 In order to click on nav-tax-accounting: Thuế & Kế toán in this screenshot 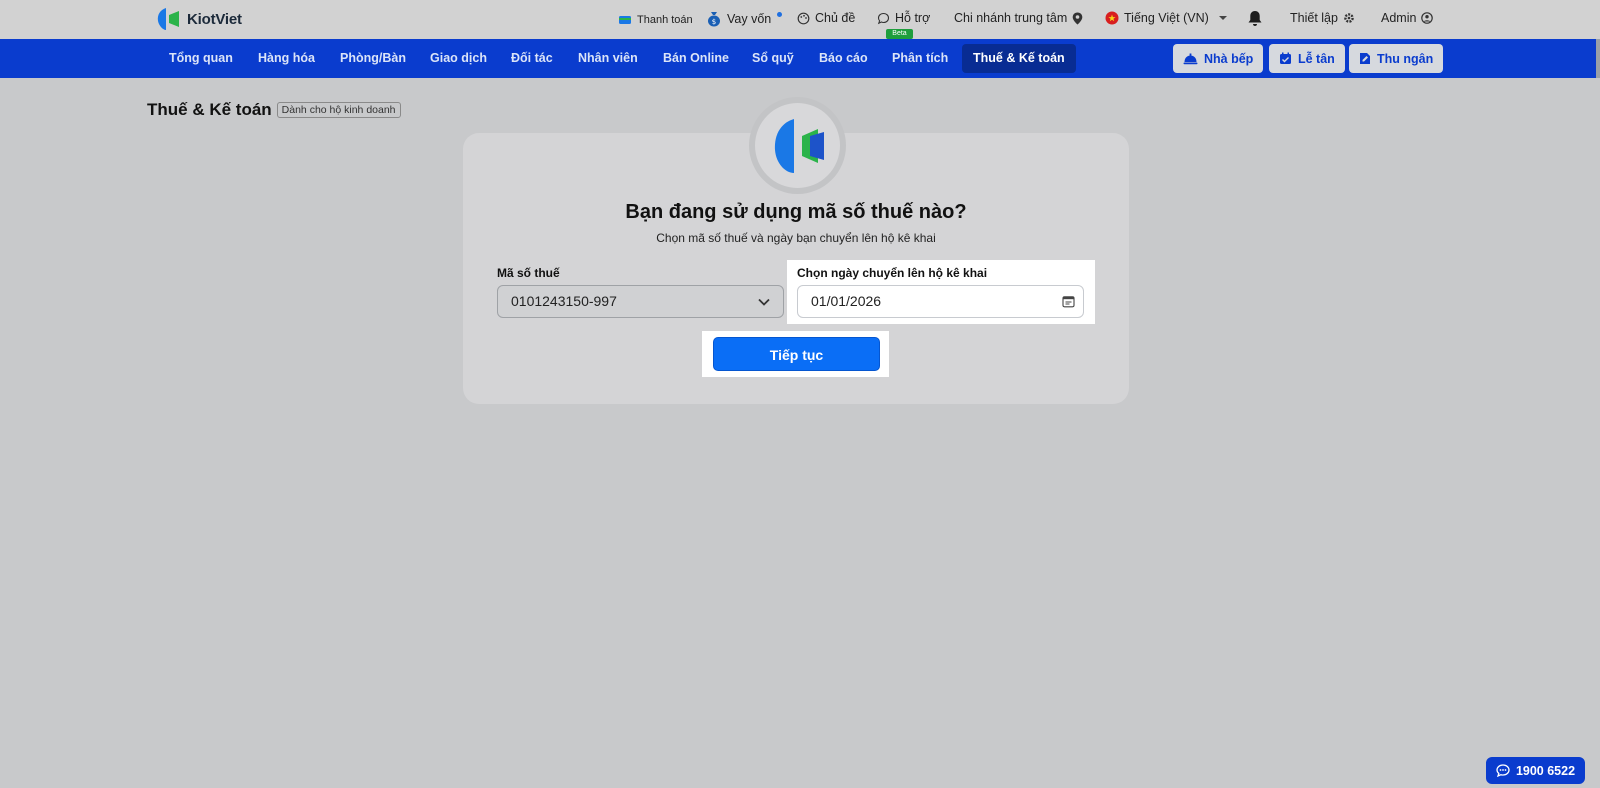, I will do `click(1019, 58)`.